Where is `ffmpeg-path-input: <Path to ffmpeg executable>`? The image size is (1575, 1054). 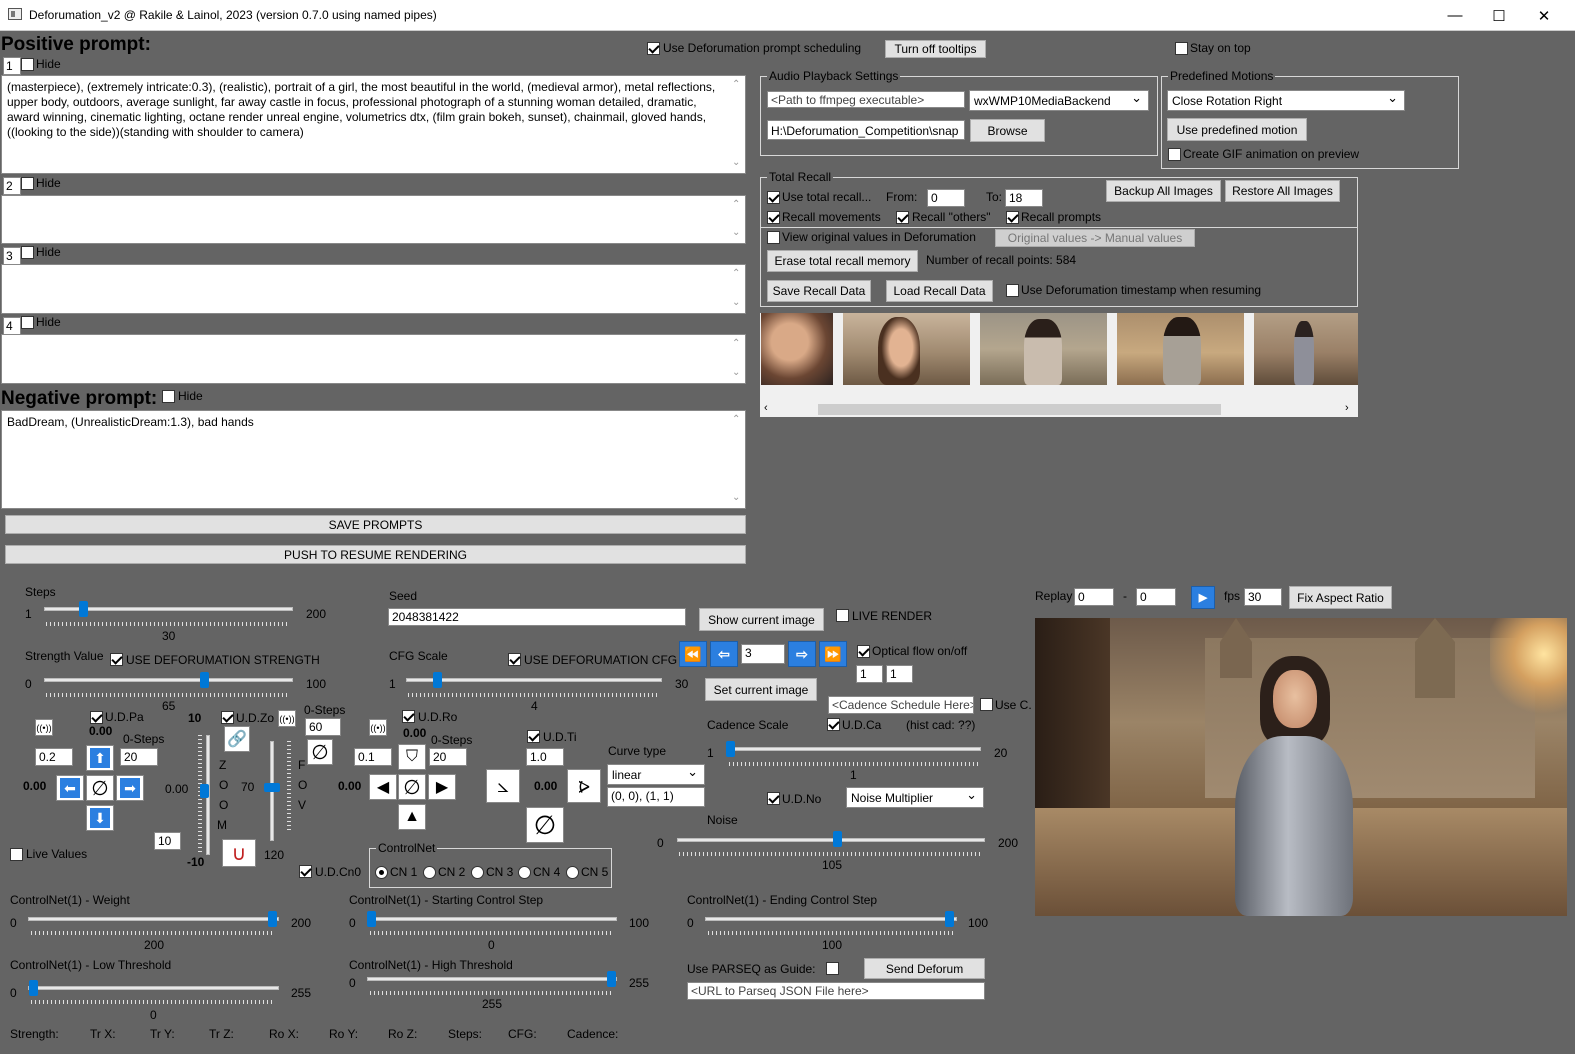 ffmpeg-path-input: <Path to ffmpeg executable> is located at coordinates (866, 99).